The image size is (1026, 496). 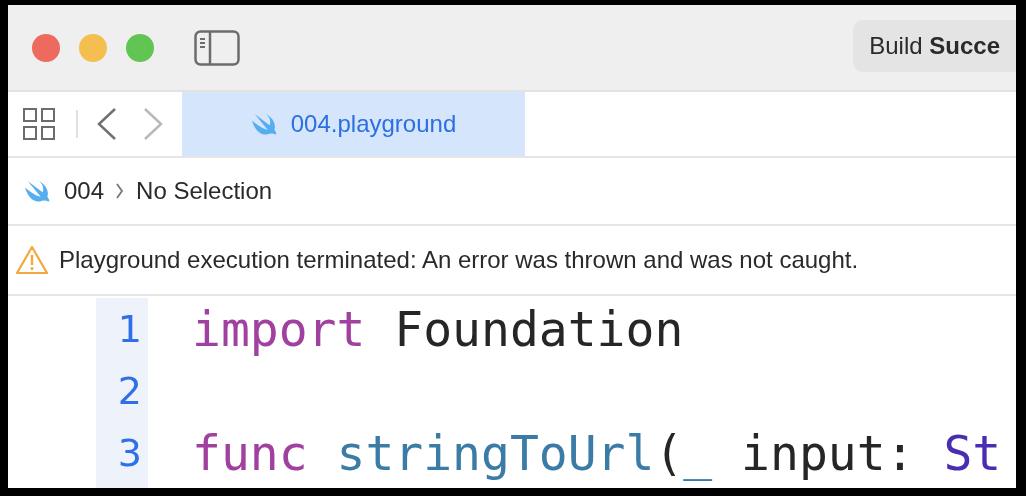 What do you see at coordinates (934, 45) in the screenshot?
I see `build-status: Build Succe` at bounding box center [934, 45].